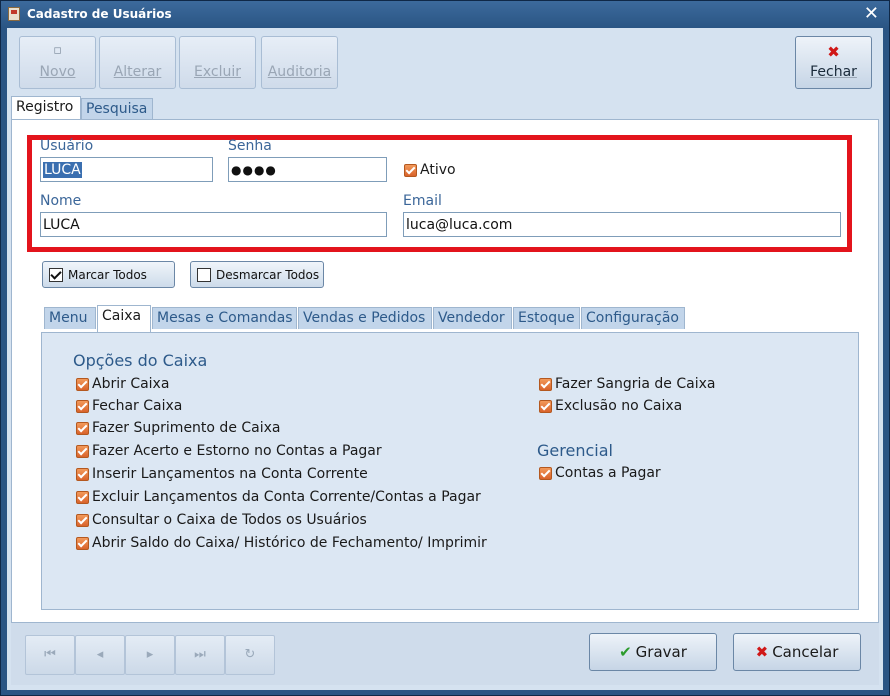  I want to click on next-record-button: ▸, so click(150, 655).